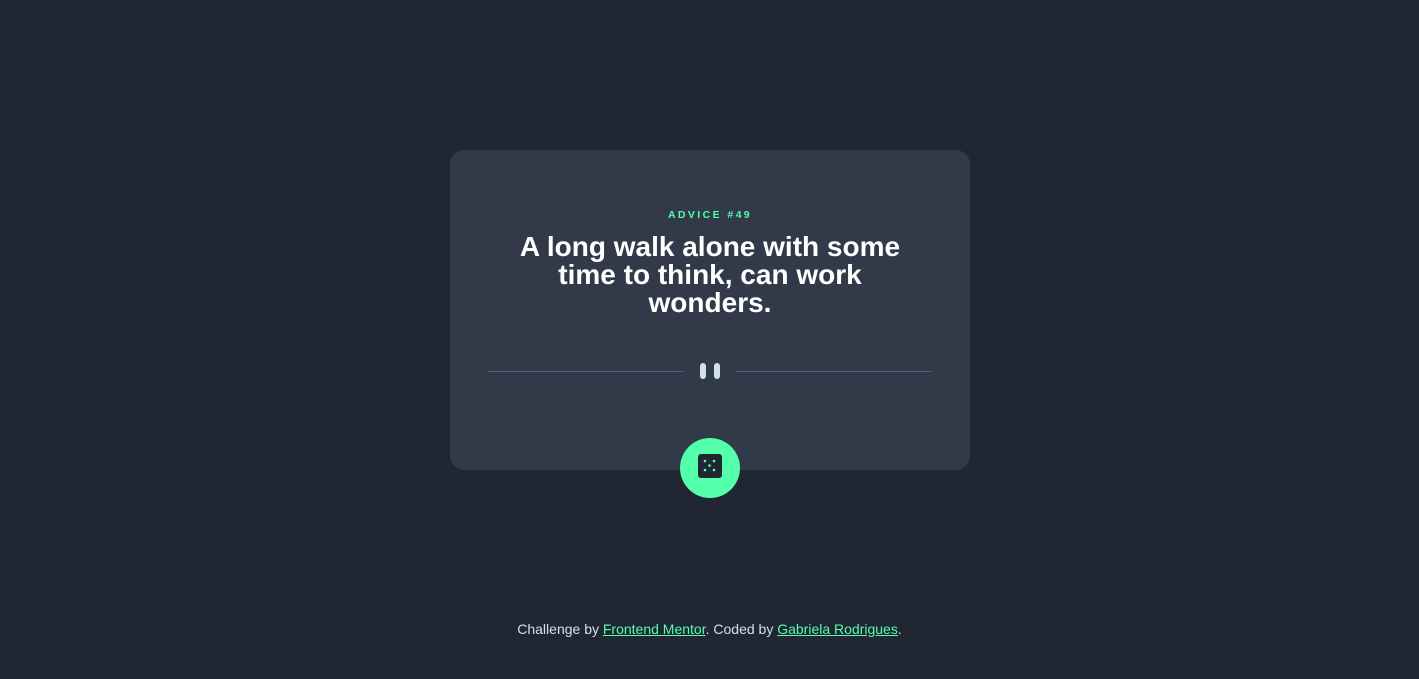 The image size is (1419, 679). What do you see at coordinates (717, 371) in the screenshot?
I see `pause-bar-right` at bounding box center [717, 371].